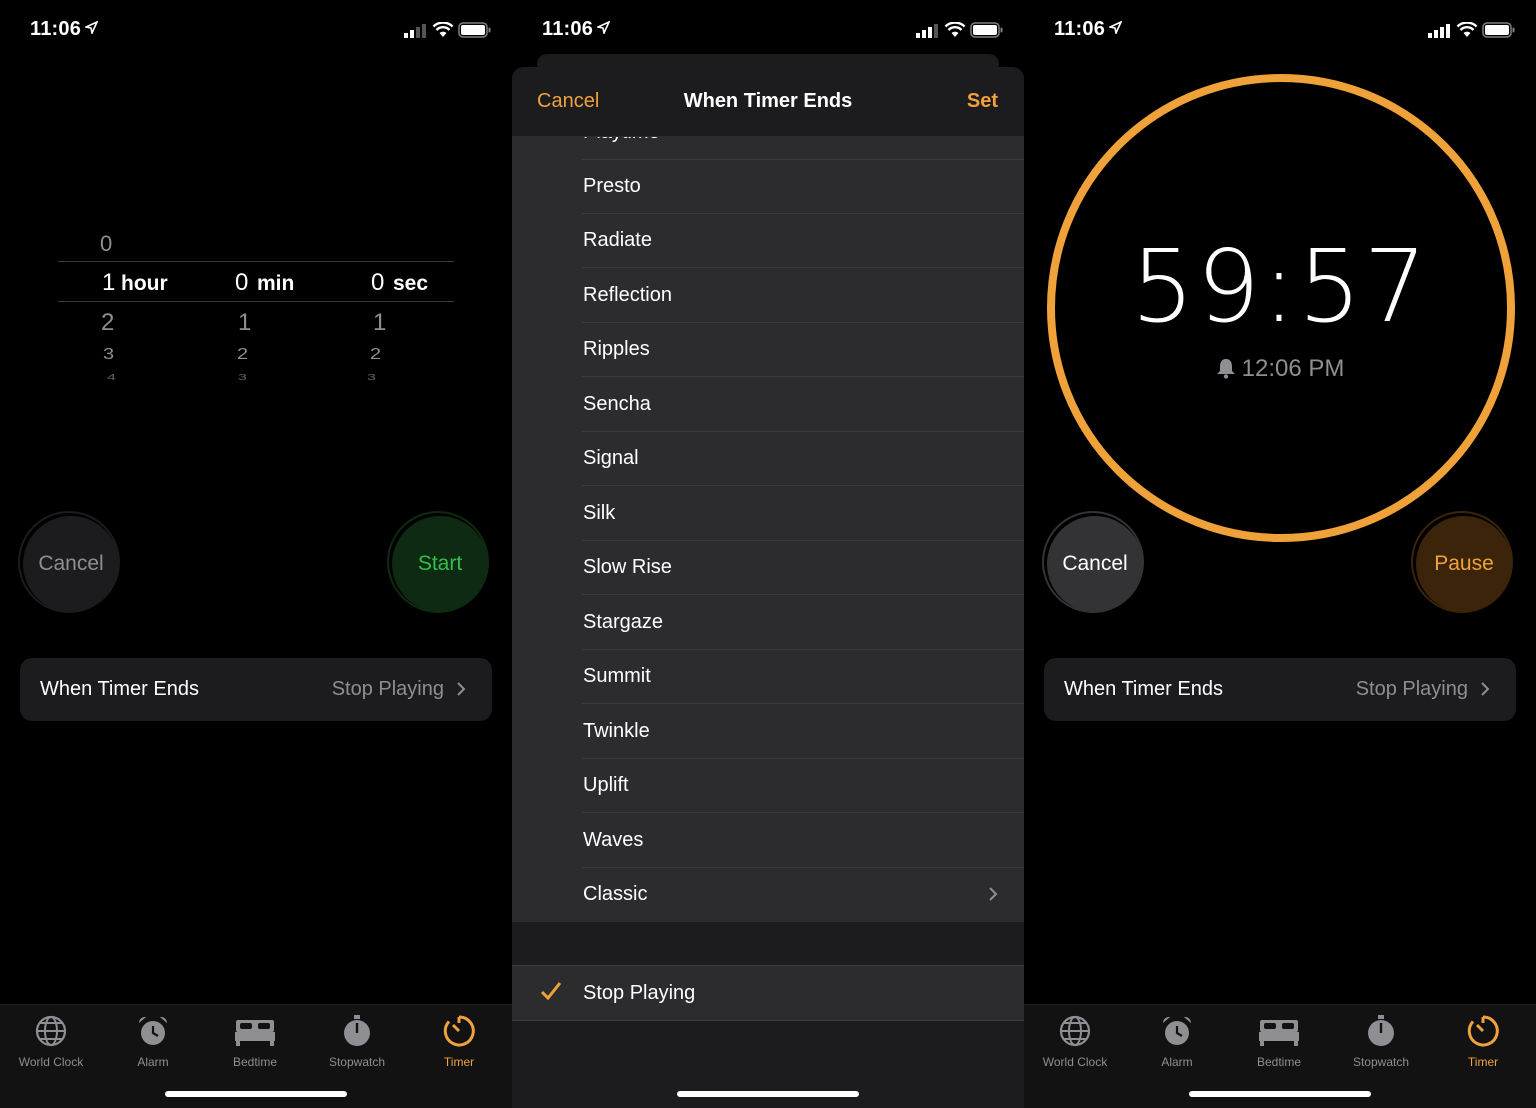  I want to click on picker-selection-bottom-line, so click(256, 301).